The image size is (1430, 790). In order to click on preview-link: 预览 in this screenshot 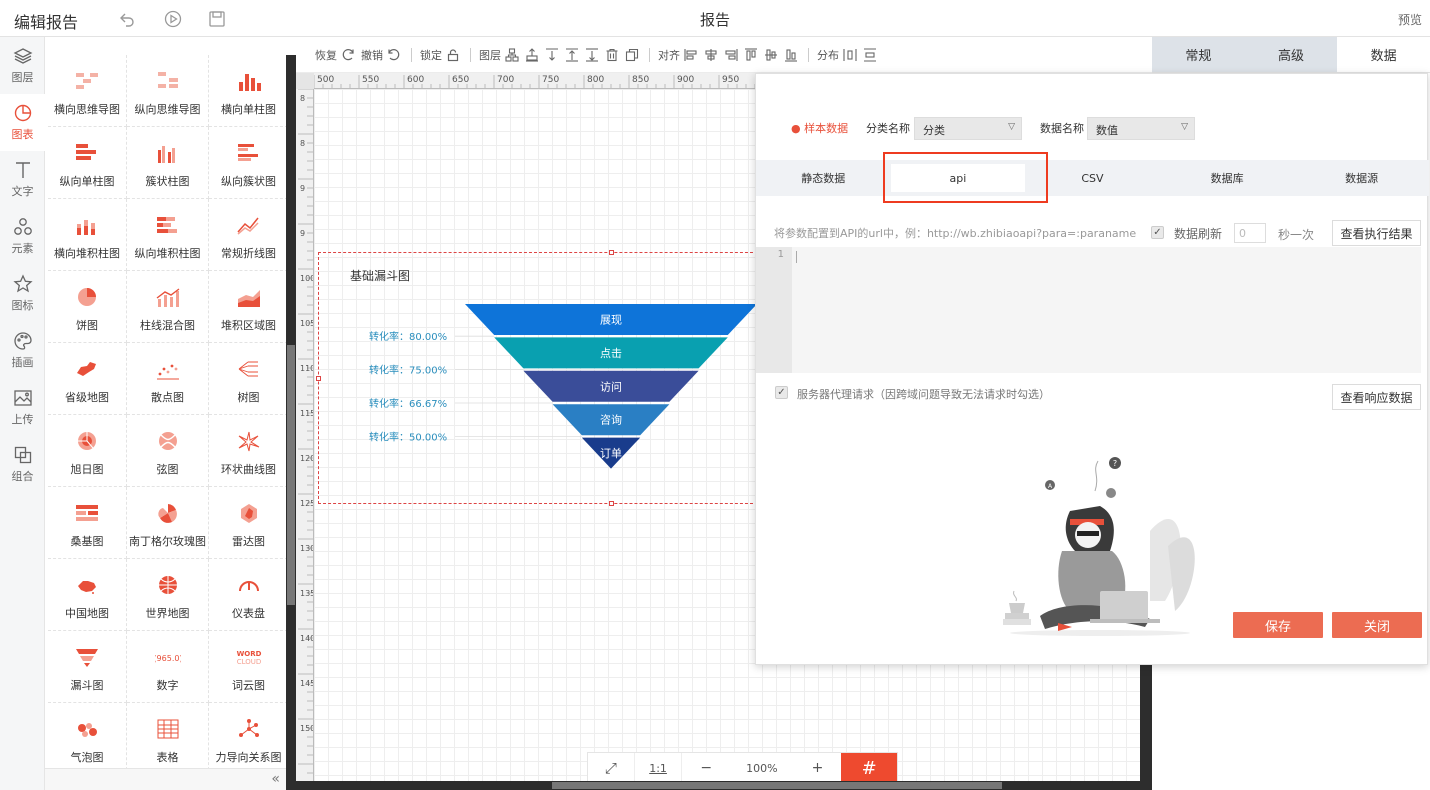, I will do `click(1410, 19)`.